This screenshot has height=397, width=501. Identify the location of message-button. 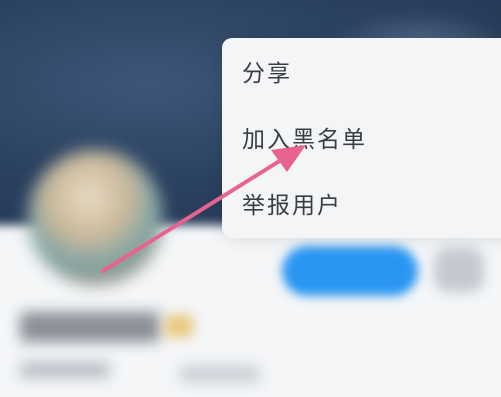
(459, 270).